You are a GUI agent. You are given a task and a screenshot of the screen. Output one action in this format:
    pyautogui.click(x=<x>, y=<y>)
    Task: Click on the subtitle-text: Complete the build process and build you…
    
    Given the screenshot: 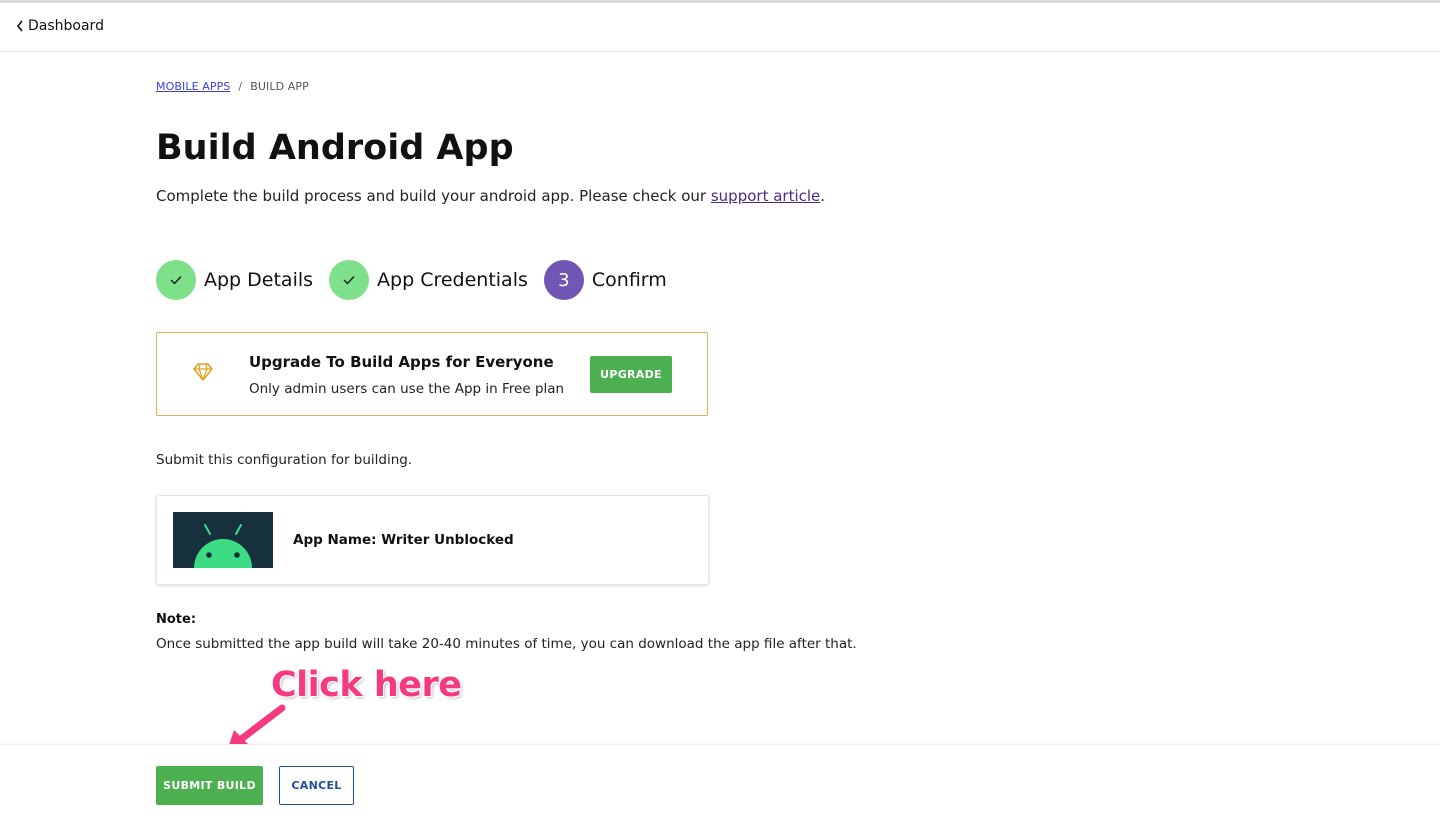 What is the action you would take?
    pyautogui.click(x=433, y=196)
    